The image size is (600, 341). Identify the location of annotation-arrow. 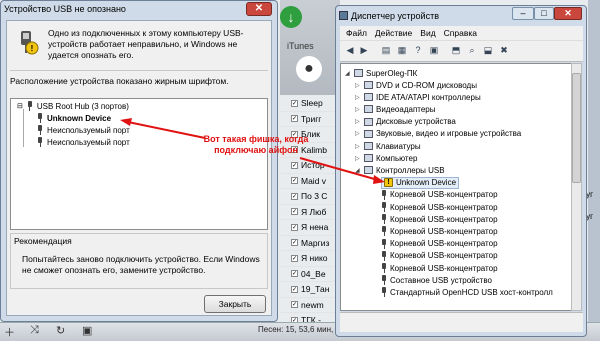
(252, 151).